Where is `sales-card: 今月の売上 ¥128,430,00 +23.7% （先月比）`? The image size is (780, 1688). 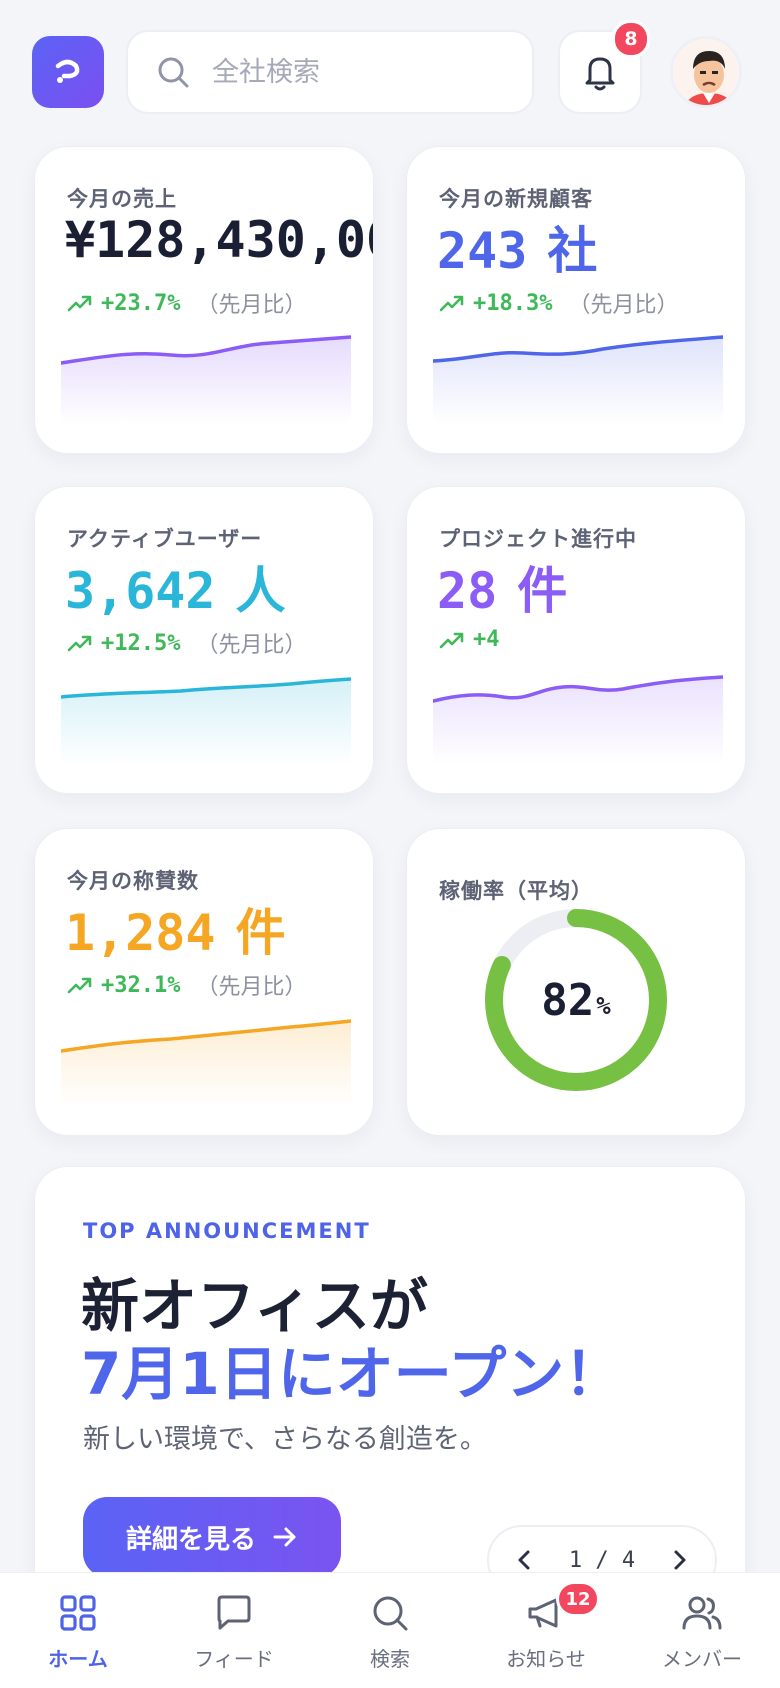
sales-card: 今月の売上 ¥128,430,00 +23.7% （先月比） is located at coordinates (204, 300).